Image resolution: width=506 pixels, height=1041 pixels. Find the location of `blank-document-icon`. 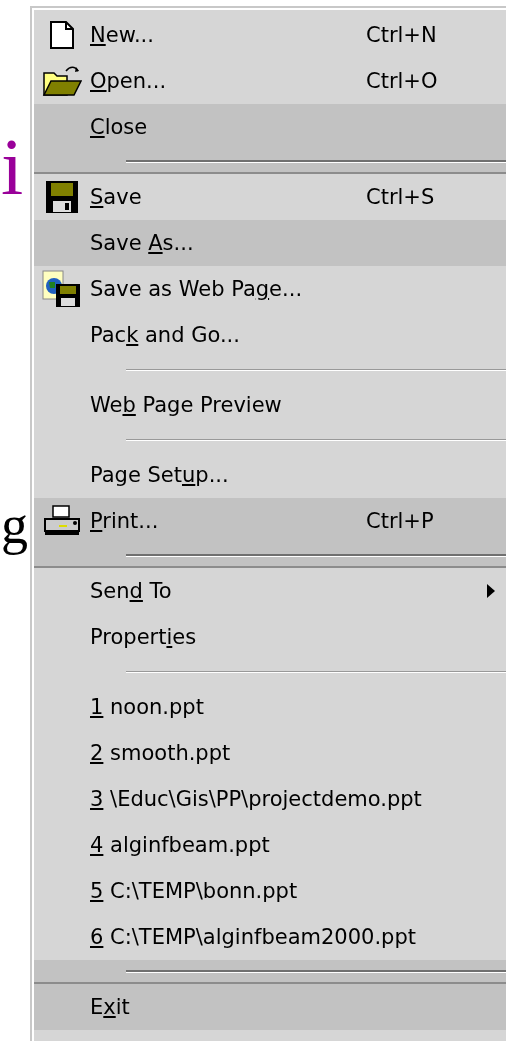

blank-document-icon is located at coordinates (62, 35).